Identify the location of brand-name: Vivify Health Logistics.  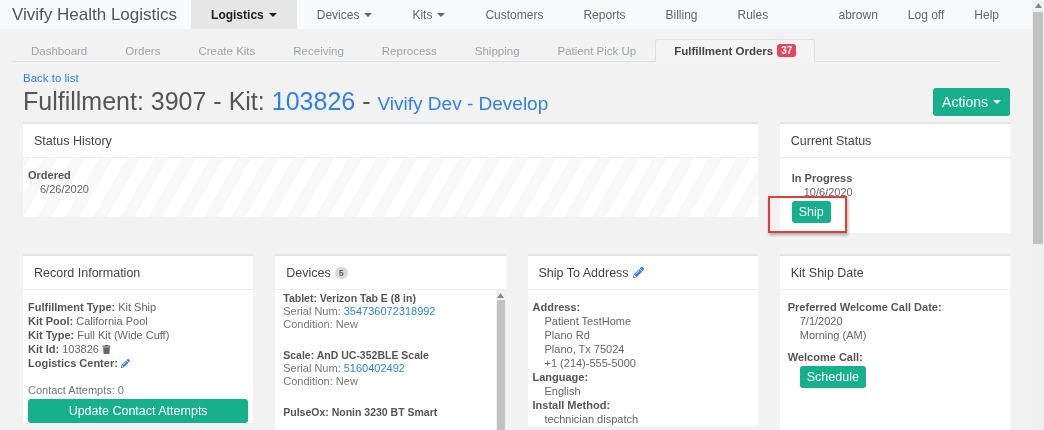
(95, 14).